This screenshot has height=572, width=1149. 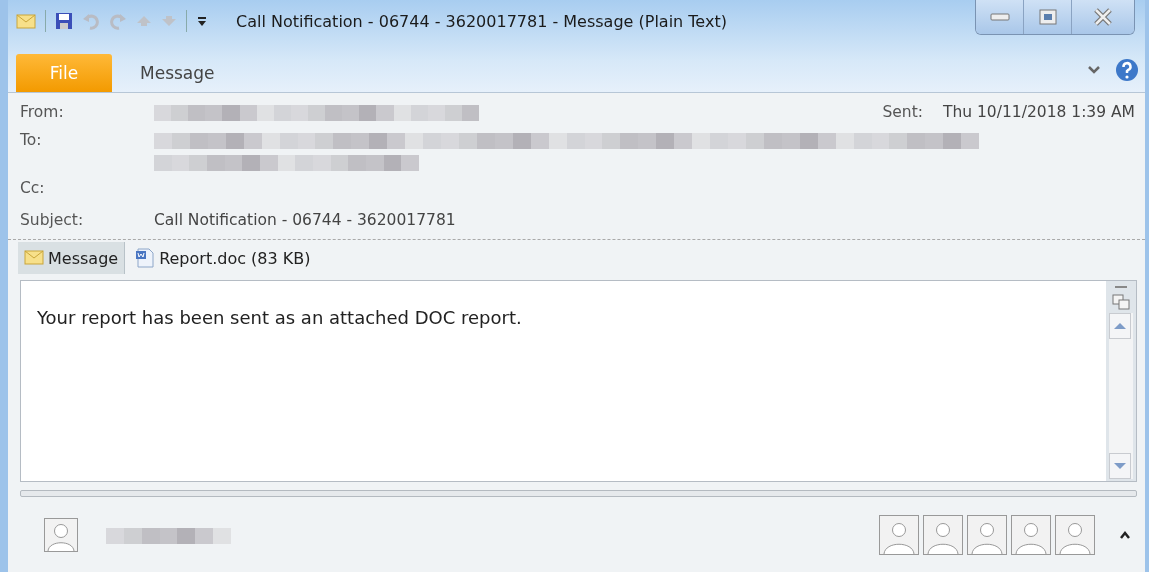 What do you see at coordinates (72, 258) in the screenshot?
I see `message-button: Message` at bounding box center [72, 258].